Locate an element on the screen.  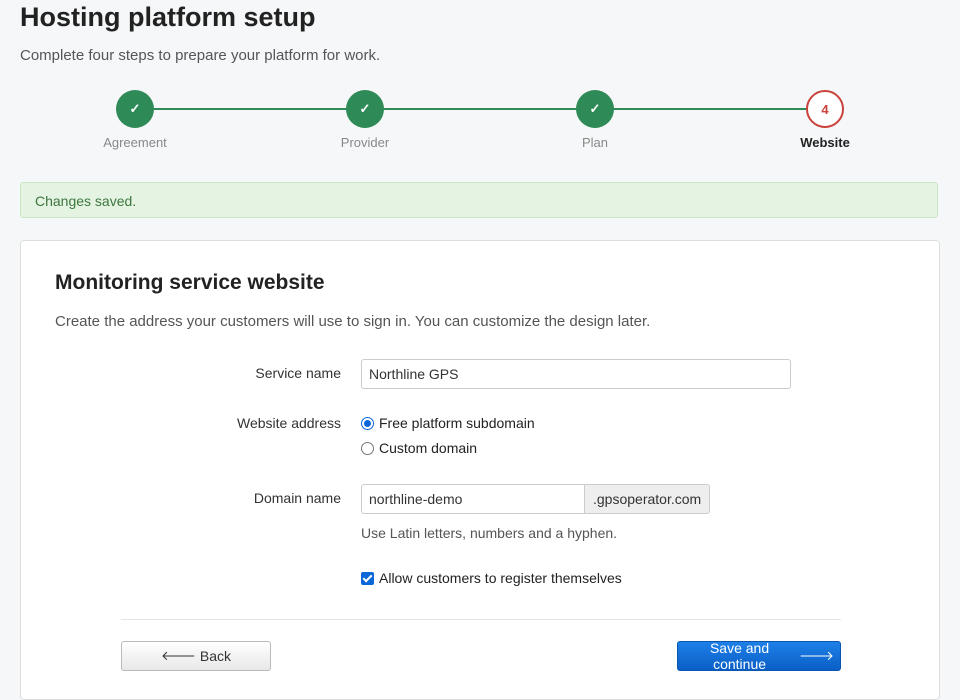
step-agreement: ✓ Agreement is located at coordinates (135, 119).